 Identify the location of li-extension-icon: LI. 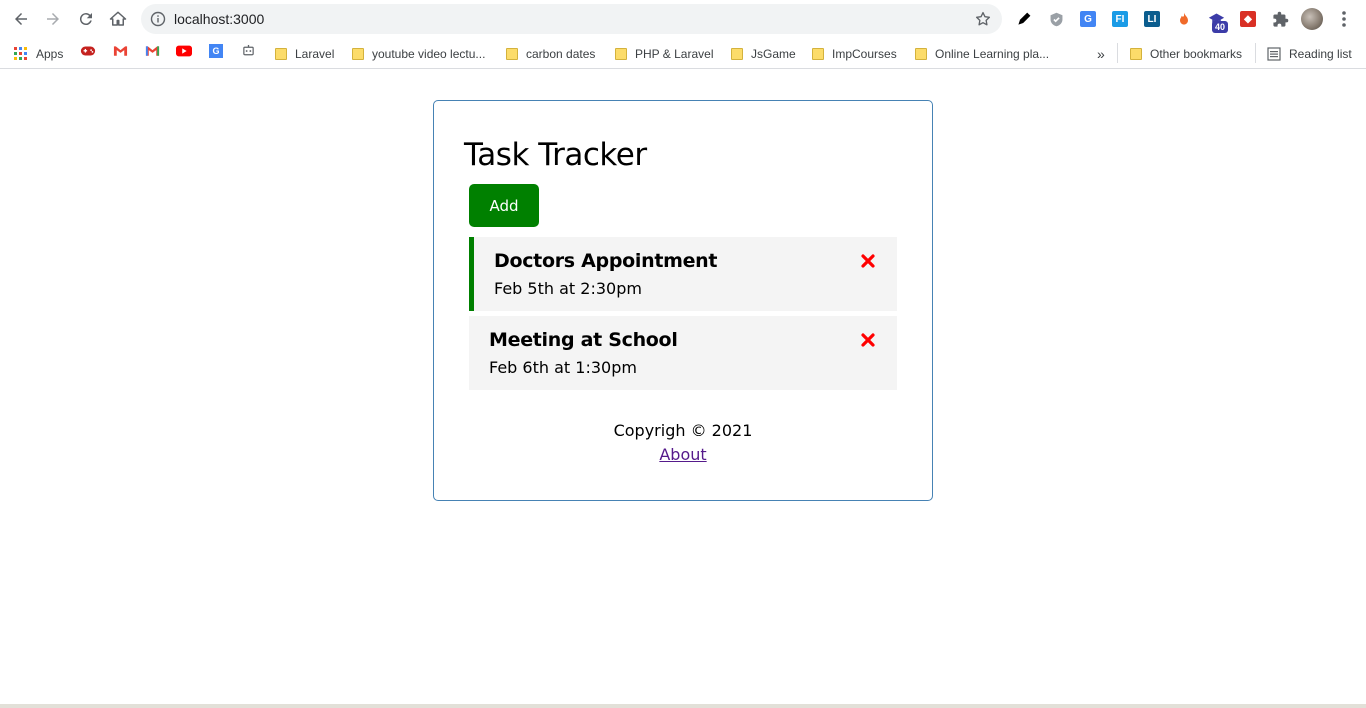
(1152, 19).